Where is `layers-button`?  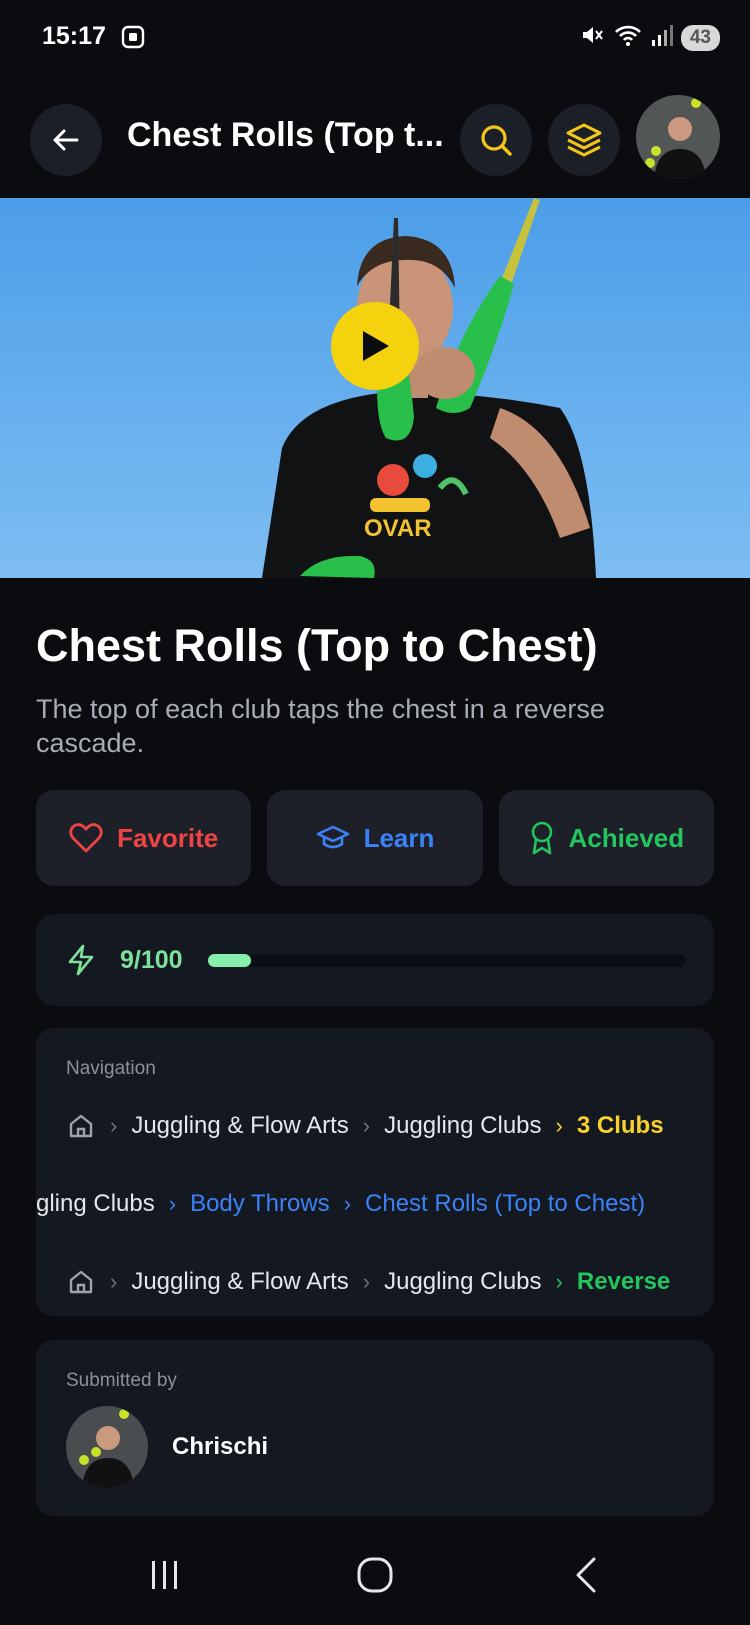 layers-button is located at coordinates (584, 140).